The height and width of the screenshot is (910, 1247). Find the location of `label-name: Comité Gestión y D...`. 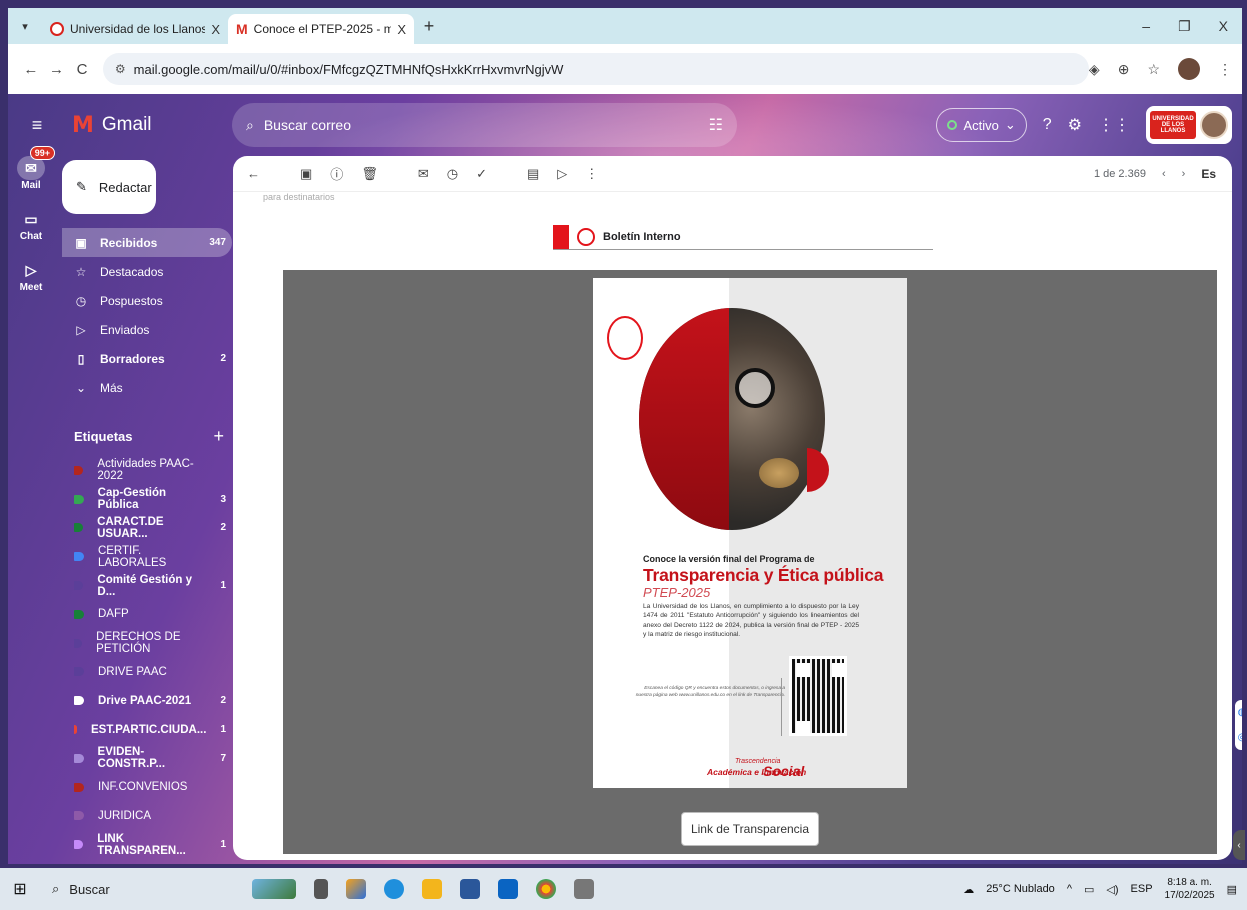

label-name: Comité Gestión y D... is located at coordinates (144, 585).